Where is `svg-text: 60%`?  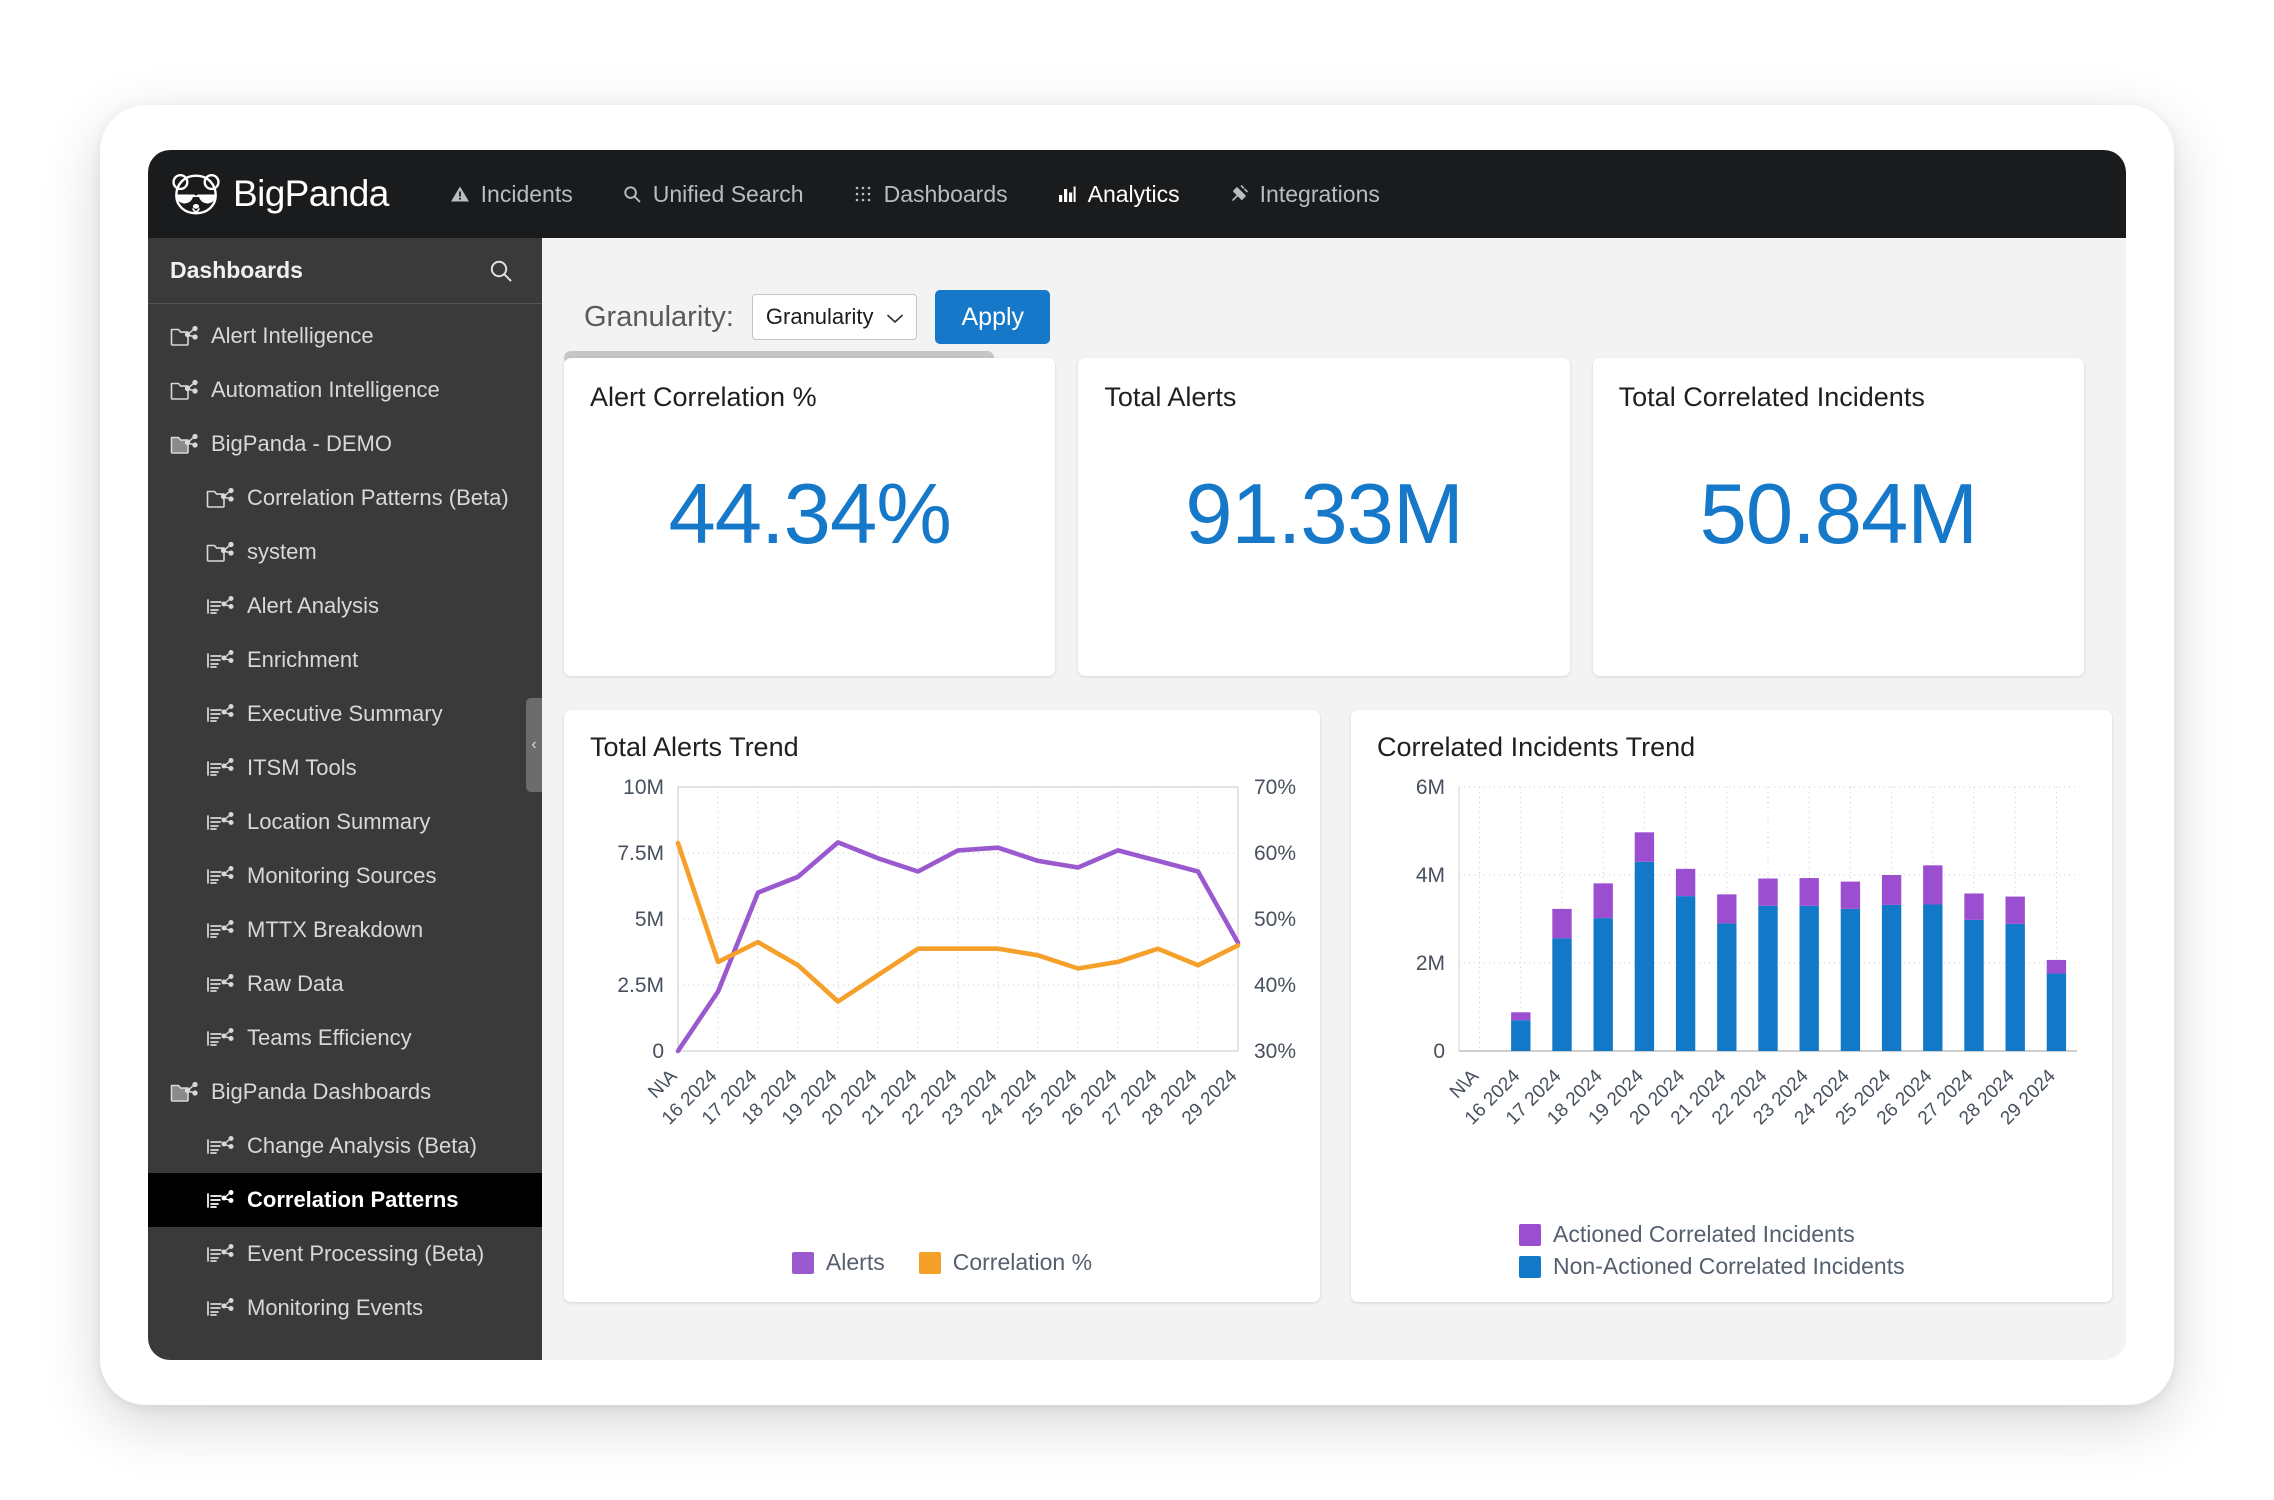 svg-text: 60% is located at coordinates (1275, 853).